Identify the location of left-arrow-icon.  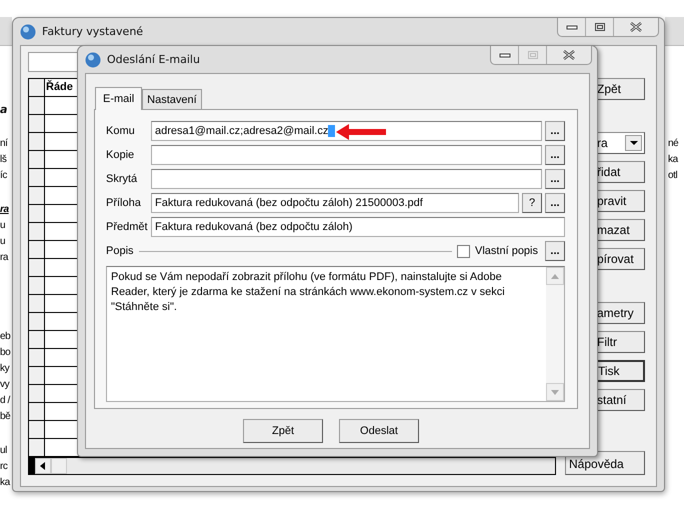
(43, 466).